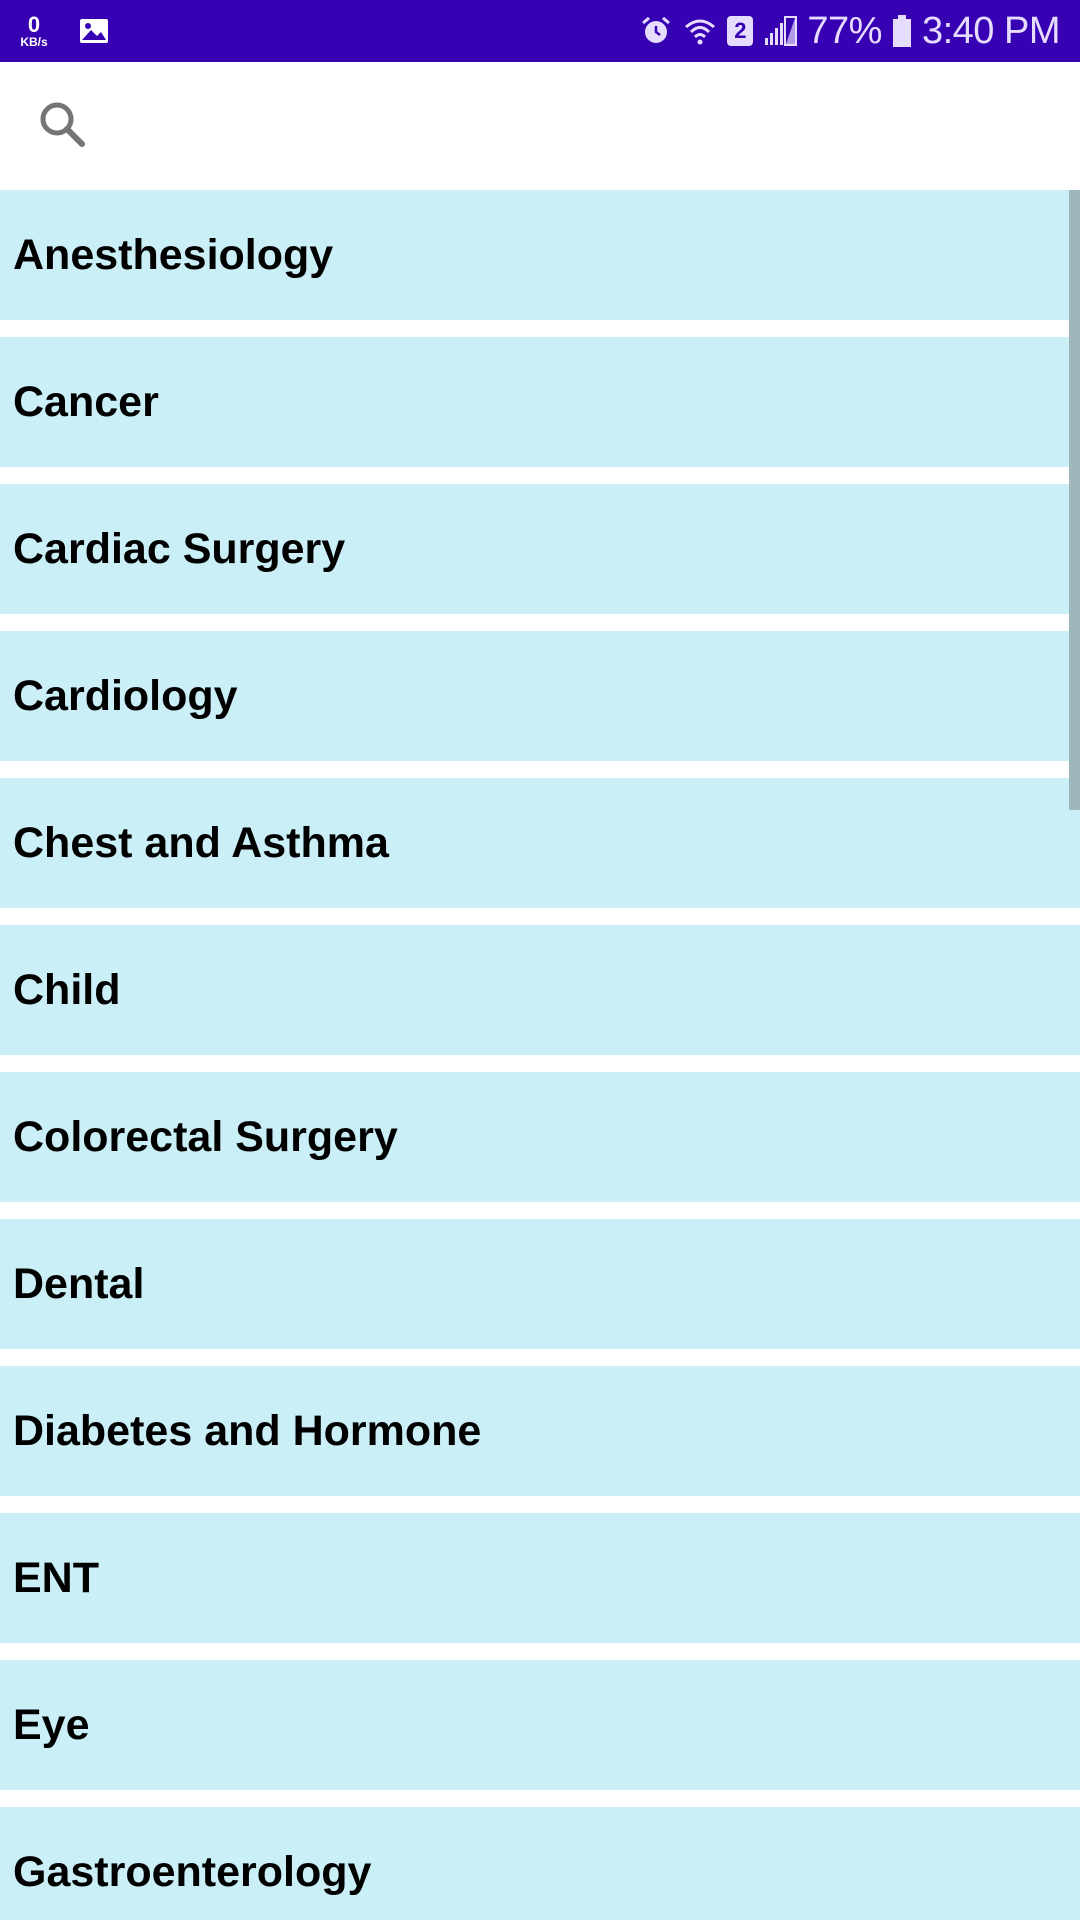 Image resolution: width=1080 pixels, height=1920 pixels. I want to click on list-item-cardiology: Cardiology, so click(540, 696).